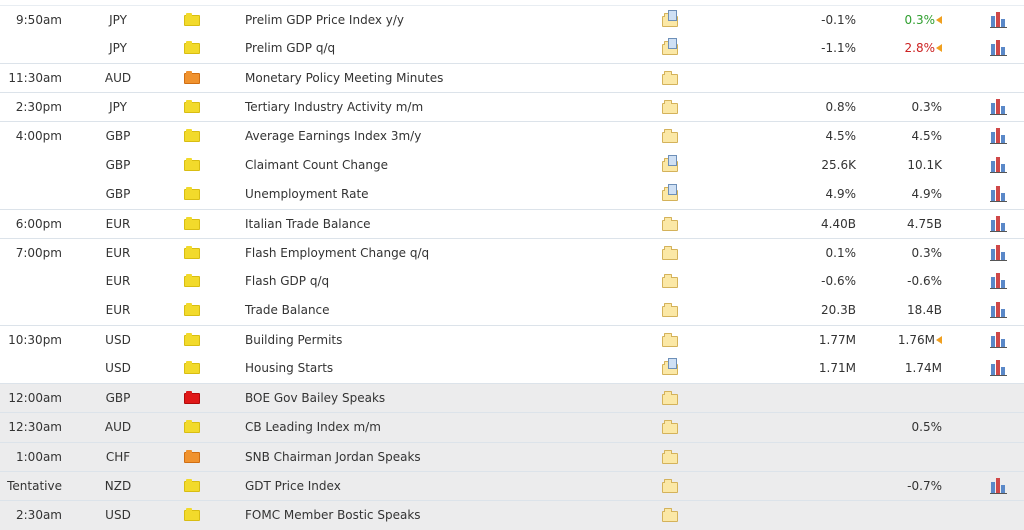 The width and height of the screenshot is (1024, 530). Describe the element at coordinates (445, 20) in the screenshot. I see `event-title: Prelim GDP Price Index y/y` at that location.